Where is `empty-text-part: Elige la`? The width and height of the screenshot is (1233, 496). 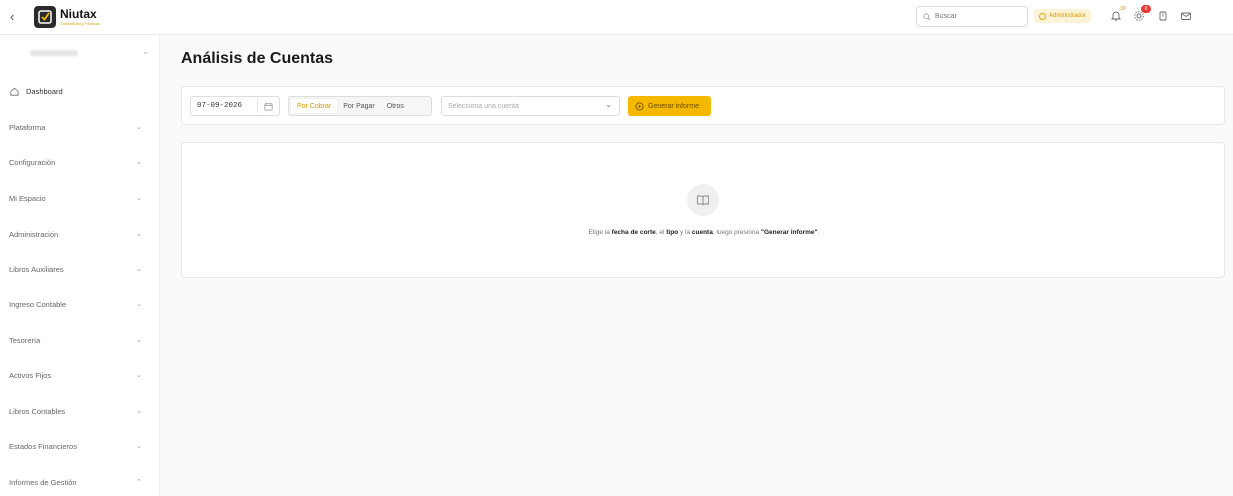 empty-text-part: Elige la is located at coordinates (600, 232).